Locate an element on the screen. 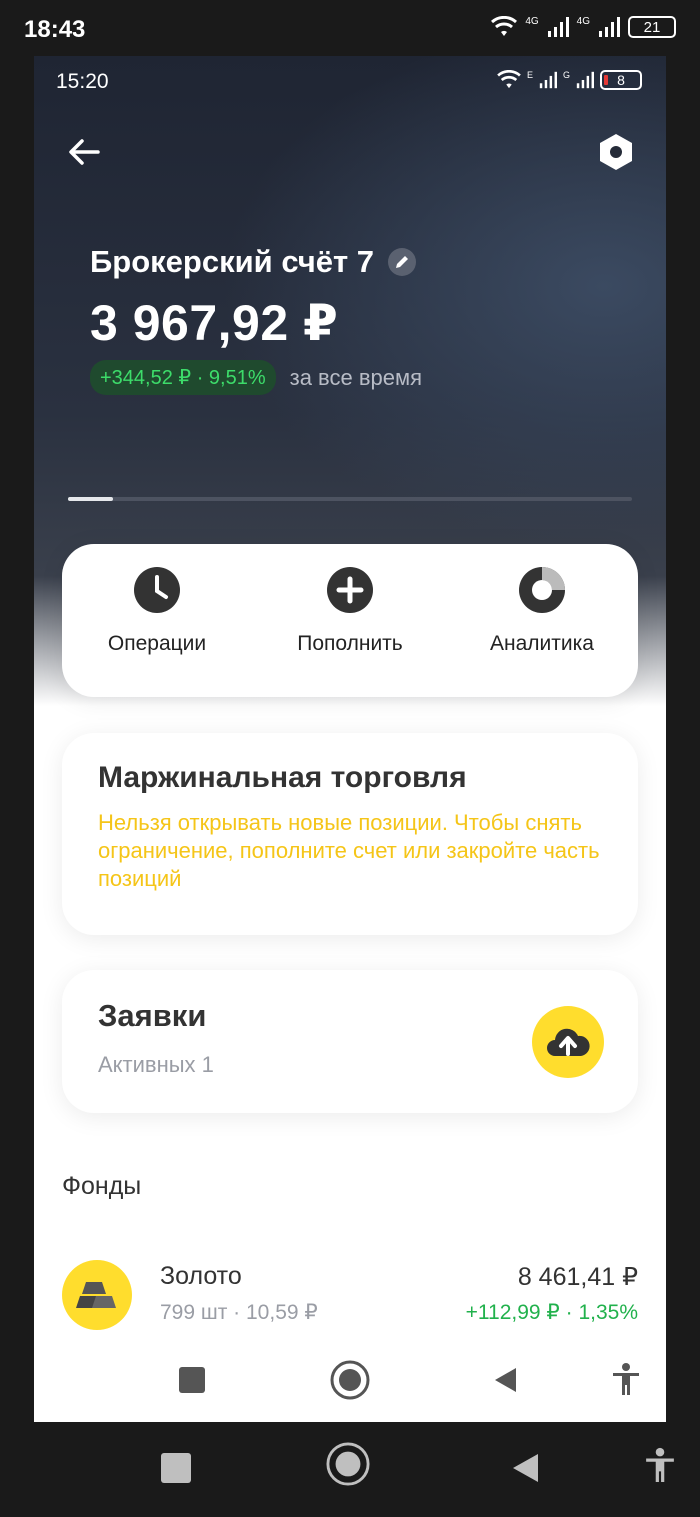 The width and height of the screenshot is (700, 1517). account-name: Брокерский счёт 7 is located at coordinates (253, 262).